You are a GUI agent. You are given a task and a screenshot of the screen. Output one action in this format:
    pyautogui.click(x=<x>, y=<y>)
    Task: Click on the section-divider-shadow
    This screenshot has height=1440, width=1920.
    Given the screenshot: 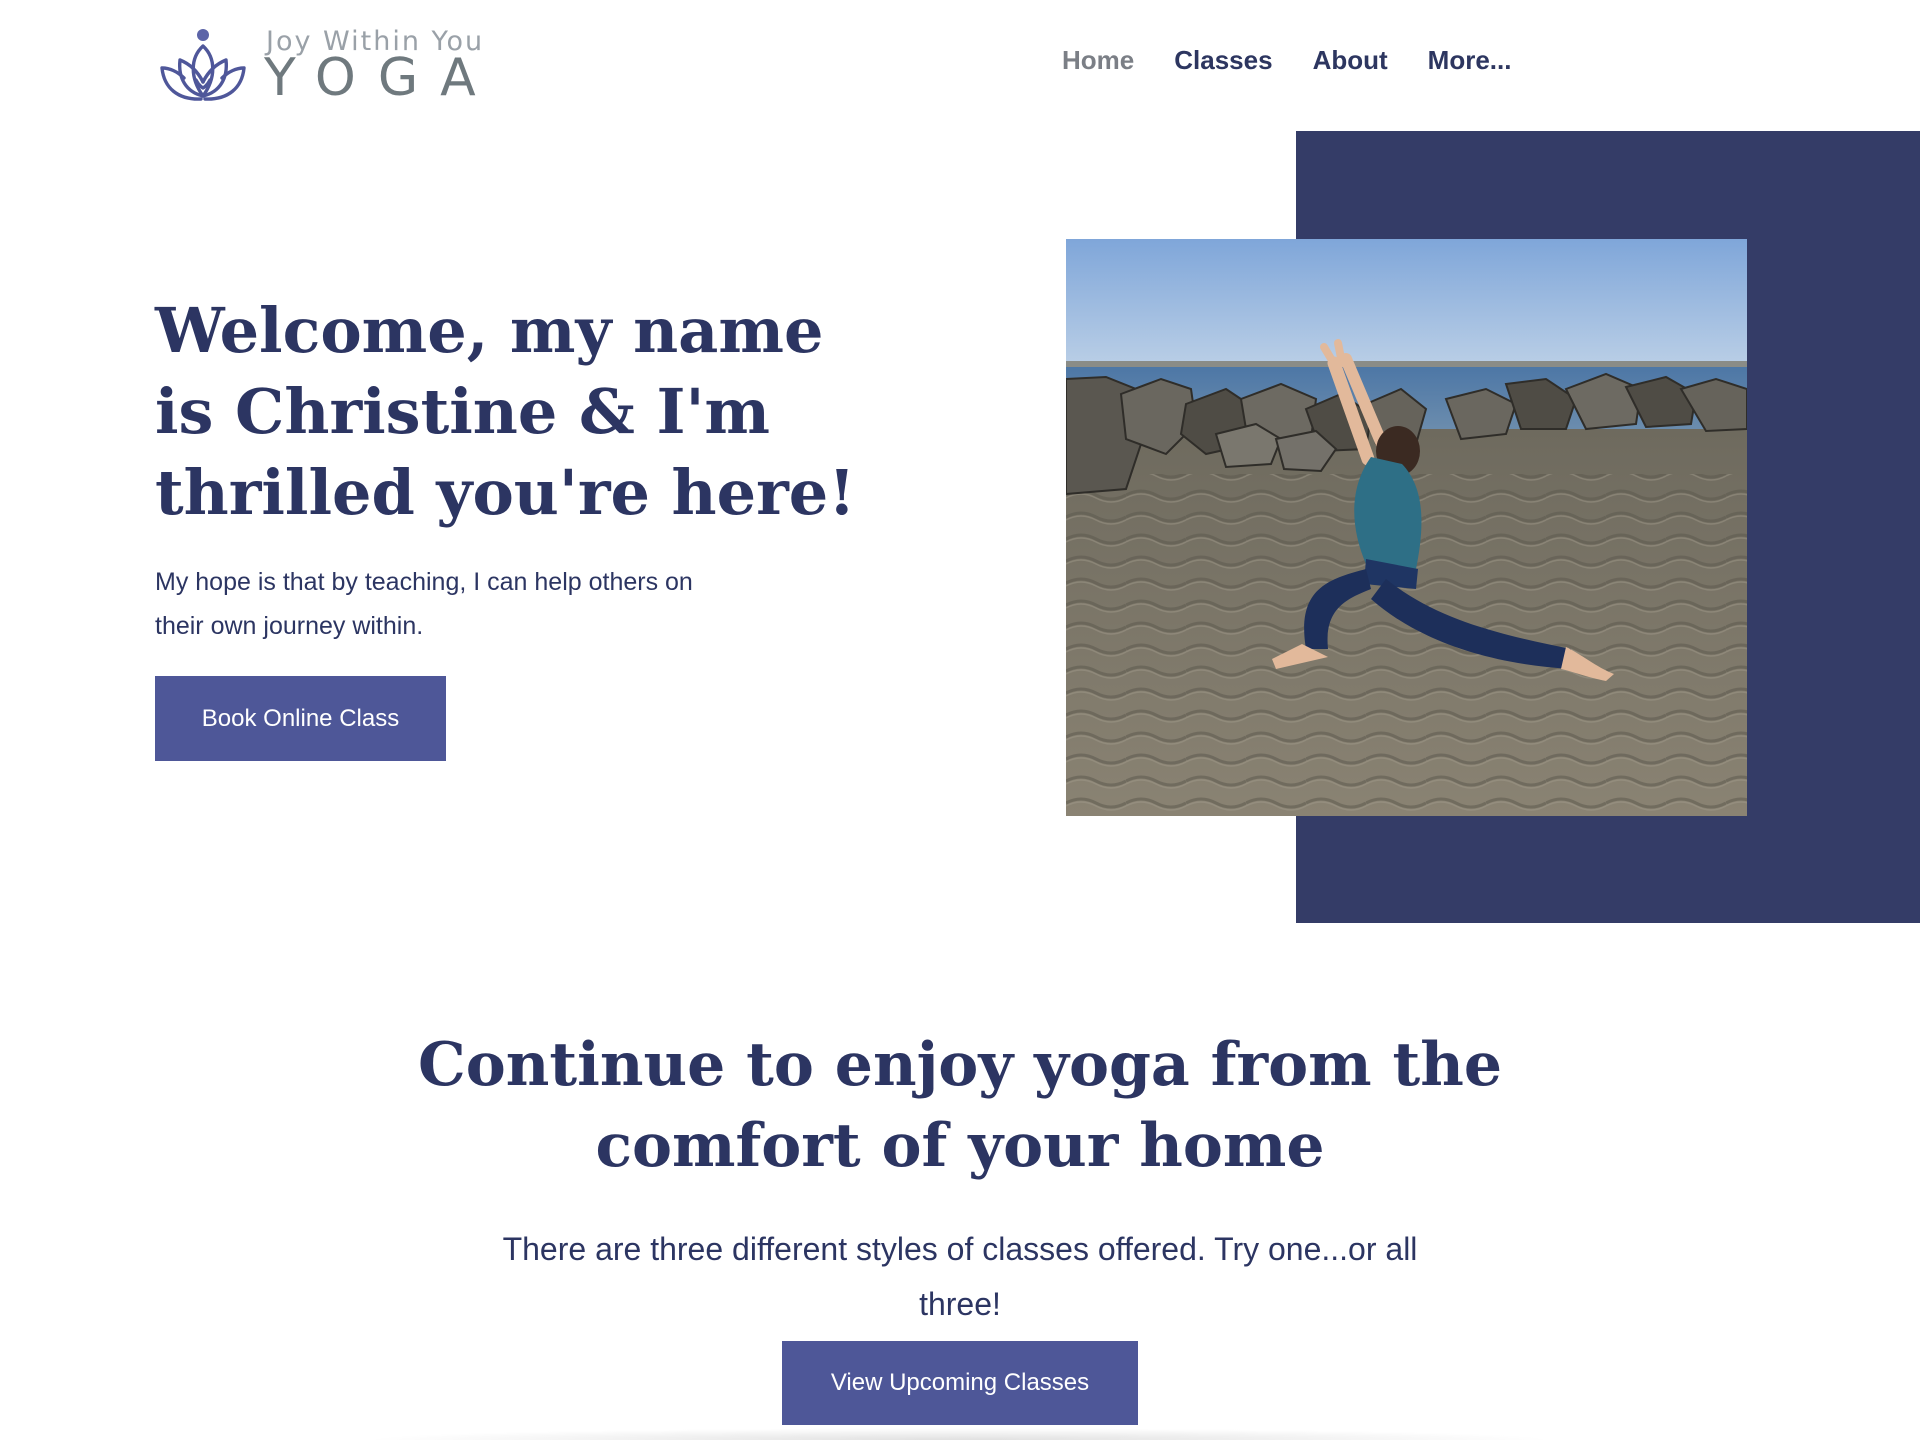 What is the action you would take?
    pyautogui.click(x=960, y=1434)
    